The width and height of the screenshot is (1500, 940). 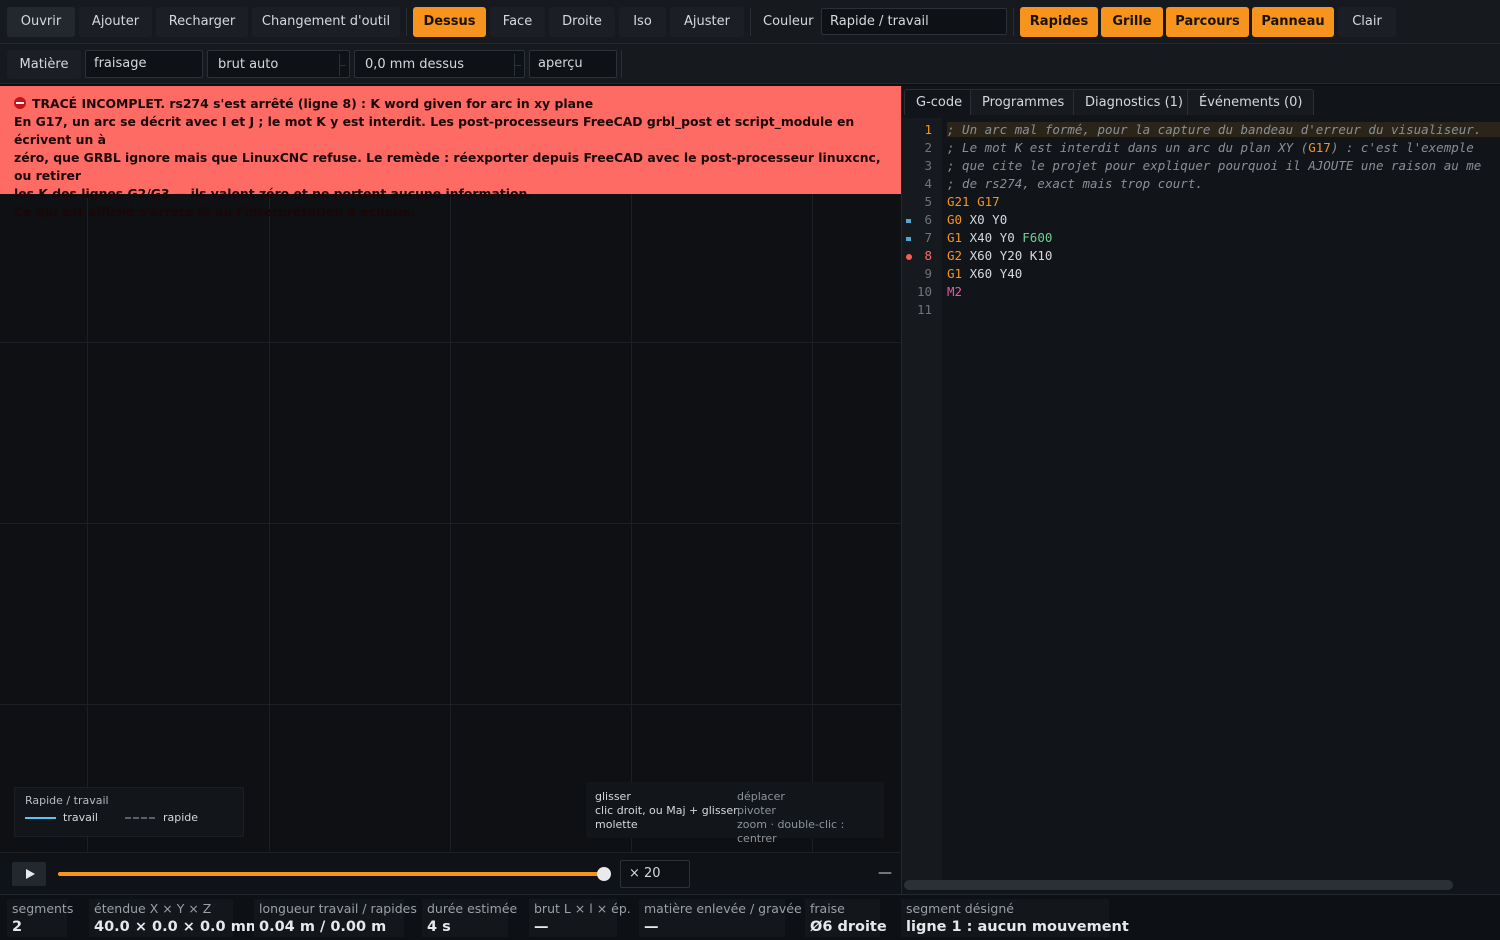 I want to click on help-action: pivoter, so click(x=756, y=810).